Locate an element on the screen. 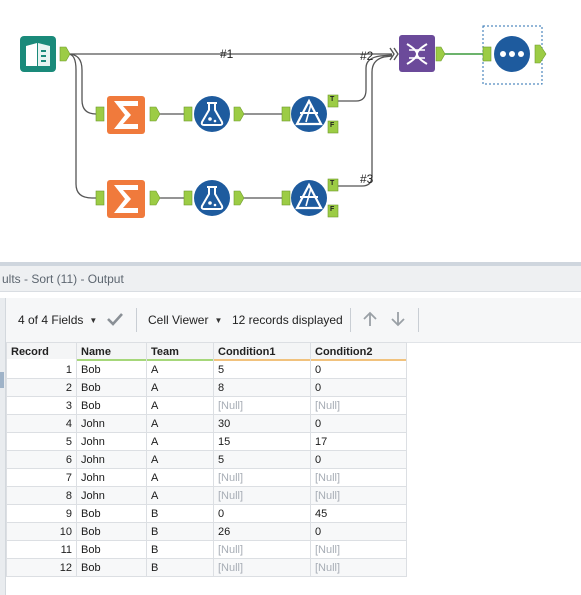 This screenshot has height=595, width=581. table-row: 12 Bob B [Null] [Null] is located at coordinates (206, 567).